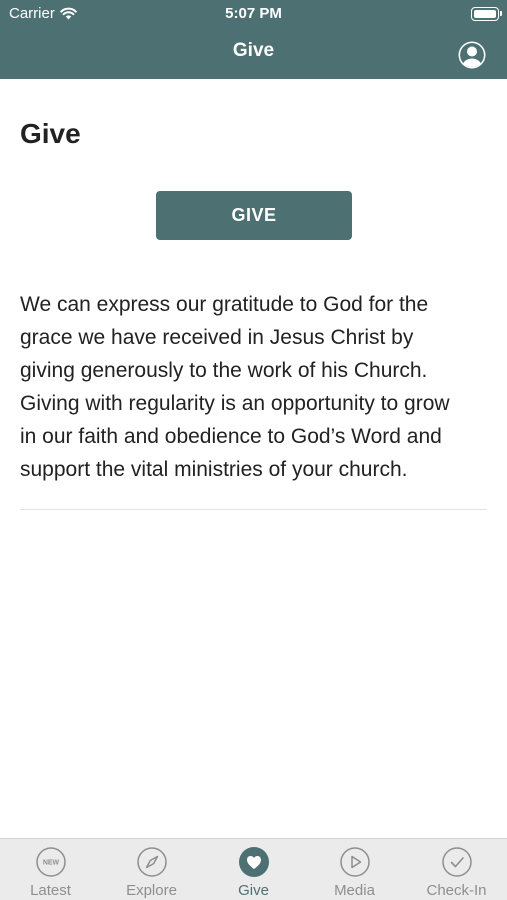 The width and height of the screenshot is (507, 900). Describe the element at coordinates (355, 862) in the screenshot. I see `play-icon` at that location.